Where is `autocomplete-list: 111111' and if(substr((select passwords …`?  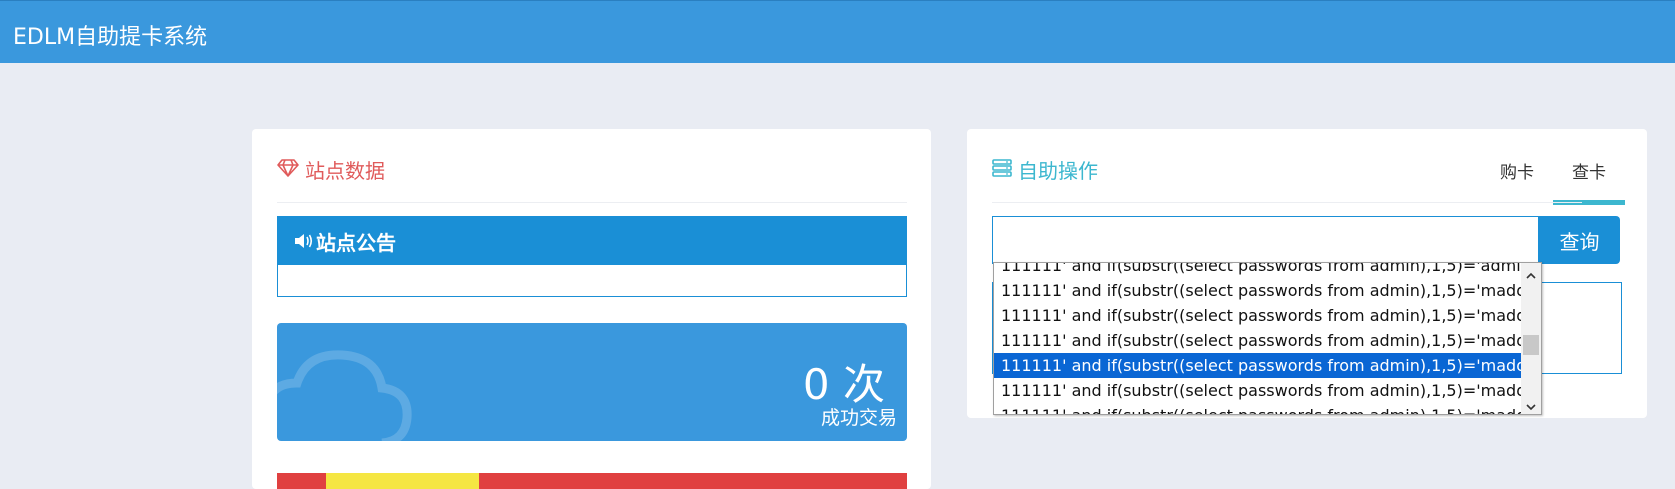 autocomplete-list: 111111' and if(substr((select passwords … is located at coordinates (1258, 338).